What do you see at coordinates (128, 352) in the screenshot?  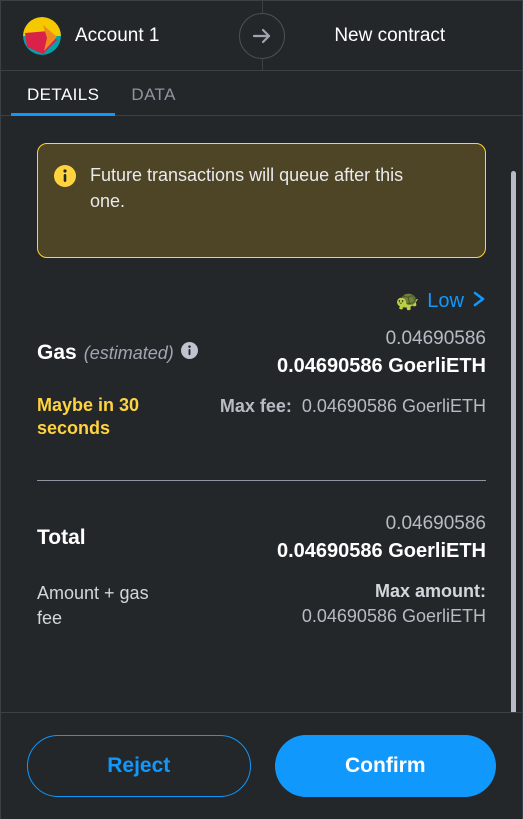 I see `gas-estimated-label: (estimated)` at bounding box center [128, 352].